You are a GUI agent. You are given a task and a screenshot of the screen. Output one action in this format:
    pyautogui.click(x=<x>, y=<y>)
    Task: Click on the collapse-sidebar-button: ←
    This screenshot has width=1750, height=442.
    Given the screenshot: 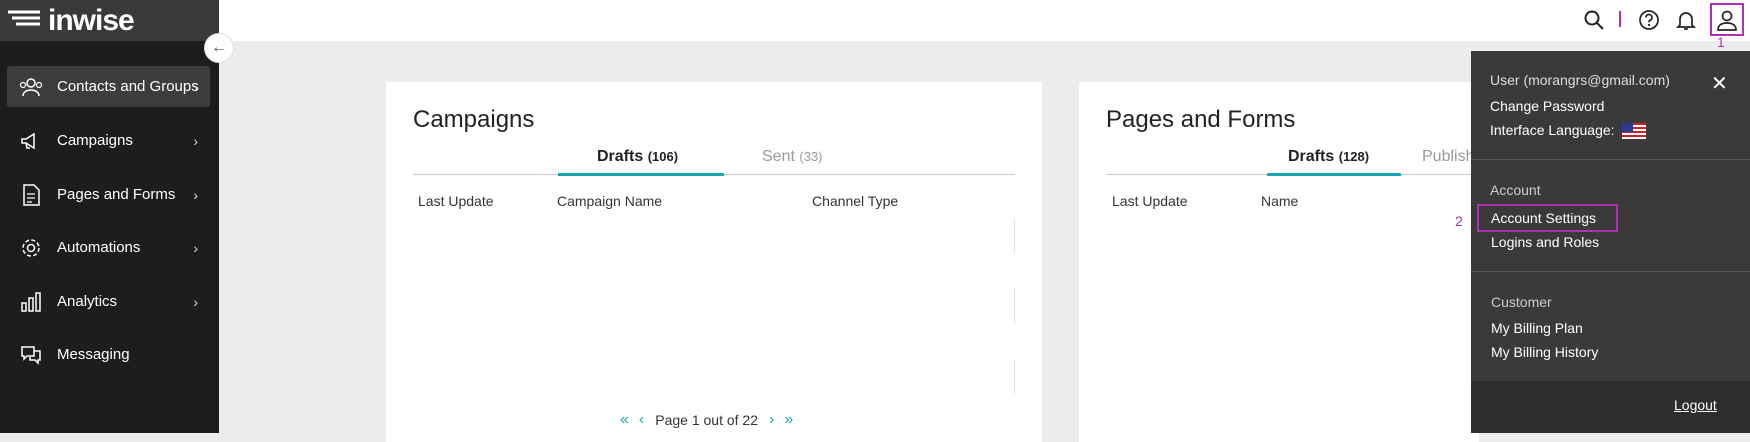 What is the action you would take?
    pyautogui.click(x=219, y=48)
    